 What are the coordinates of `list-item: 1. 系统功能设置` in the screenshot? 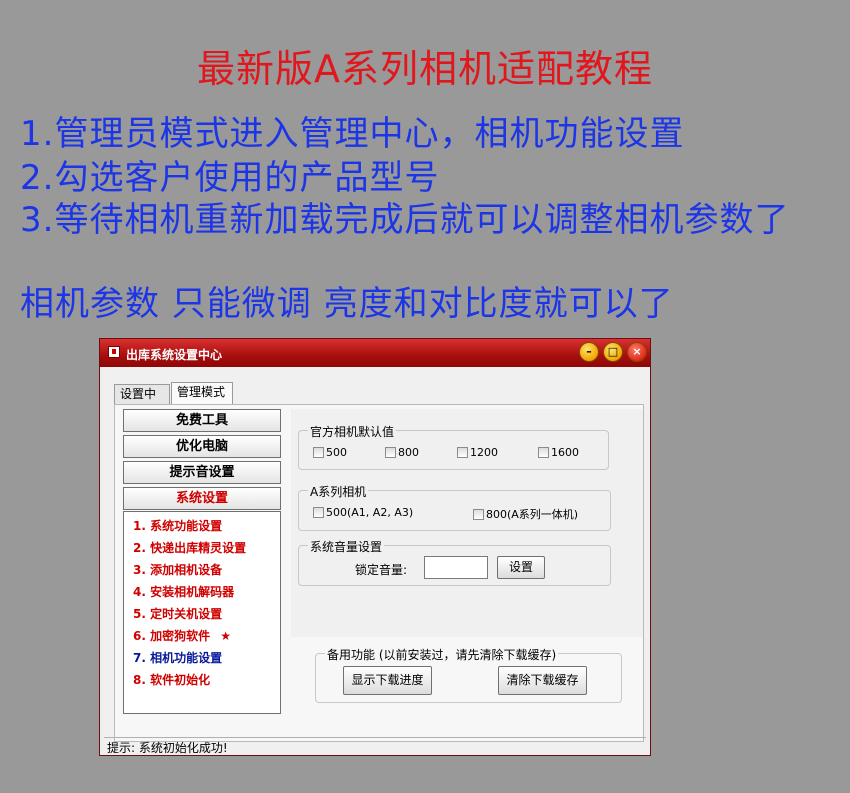 It's located at (177, 525).